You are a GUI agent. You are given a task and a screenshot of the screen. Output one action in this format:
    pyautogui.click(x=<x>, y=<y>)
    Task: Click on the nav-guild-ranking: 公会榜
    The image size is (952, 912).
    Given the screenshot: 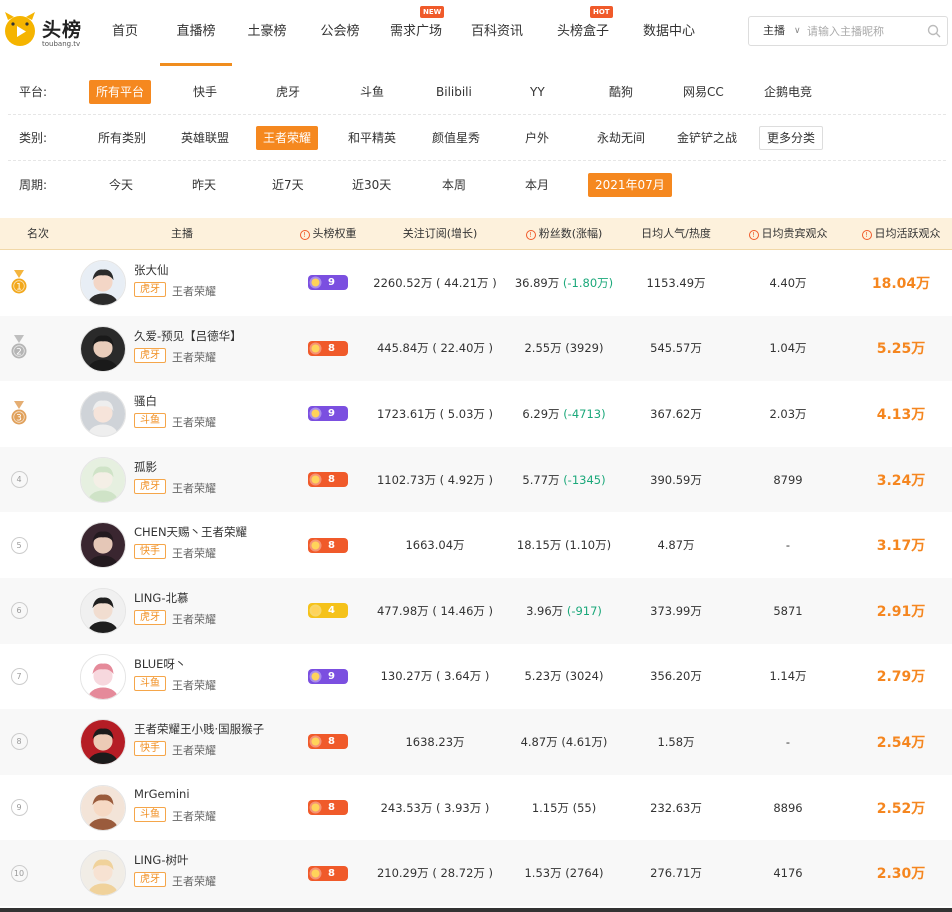 What is the action you would take?
    pyautogui.click(x=340, y=33)
    